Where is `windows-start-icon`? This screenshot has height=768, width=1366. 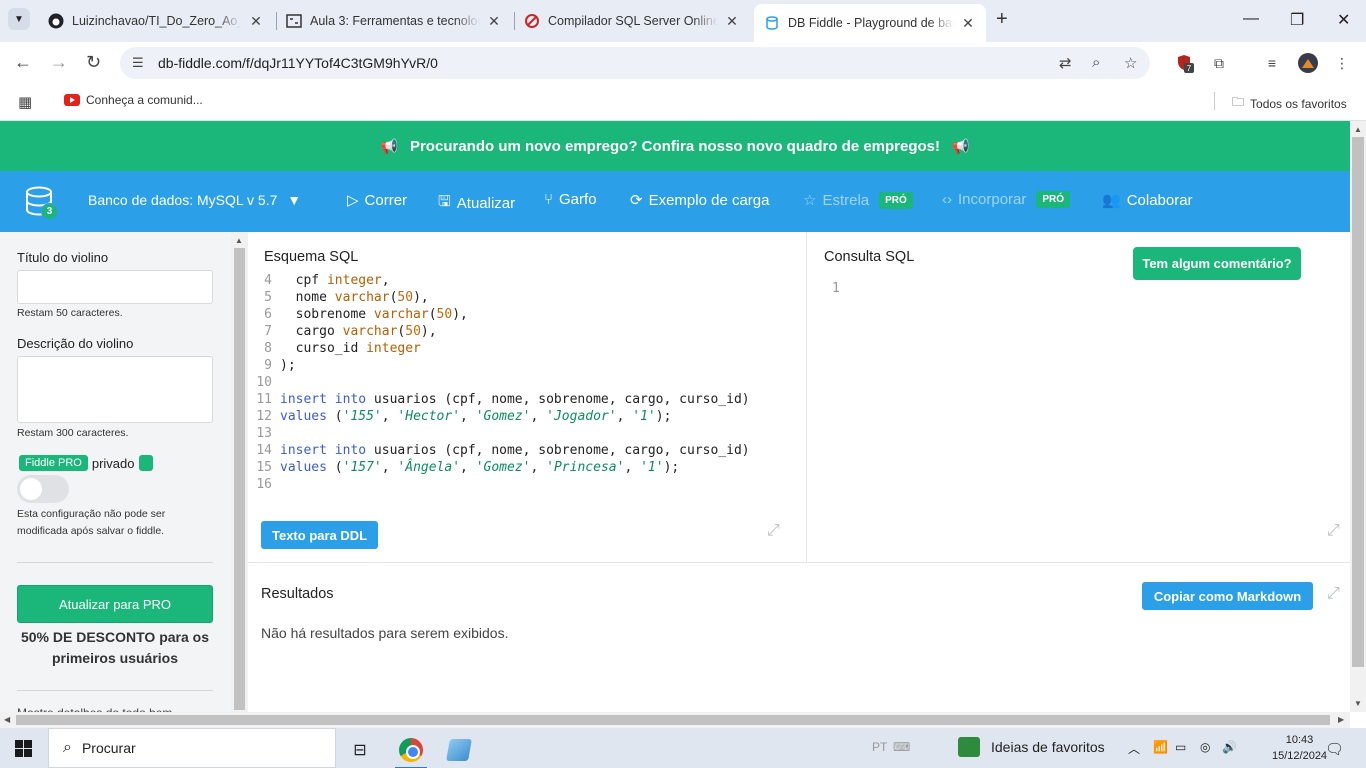 windows-start-icon is located at coordinates (23, 748).